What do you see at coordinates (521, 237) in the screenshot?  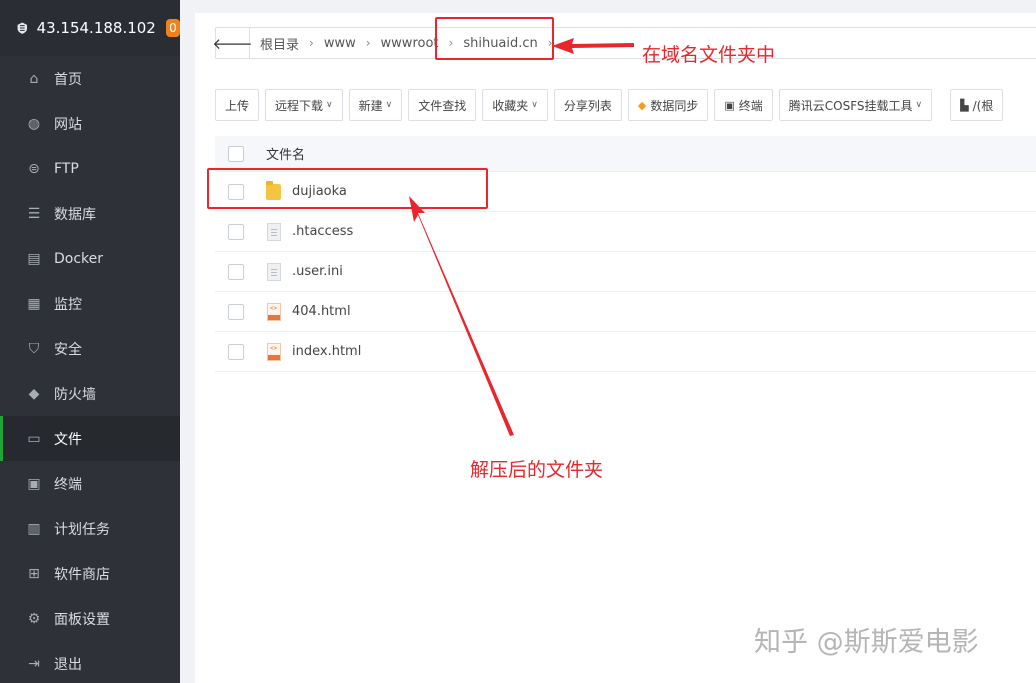 I see `annotation-arrows` at bounding box center [521, 237].